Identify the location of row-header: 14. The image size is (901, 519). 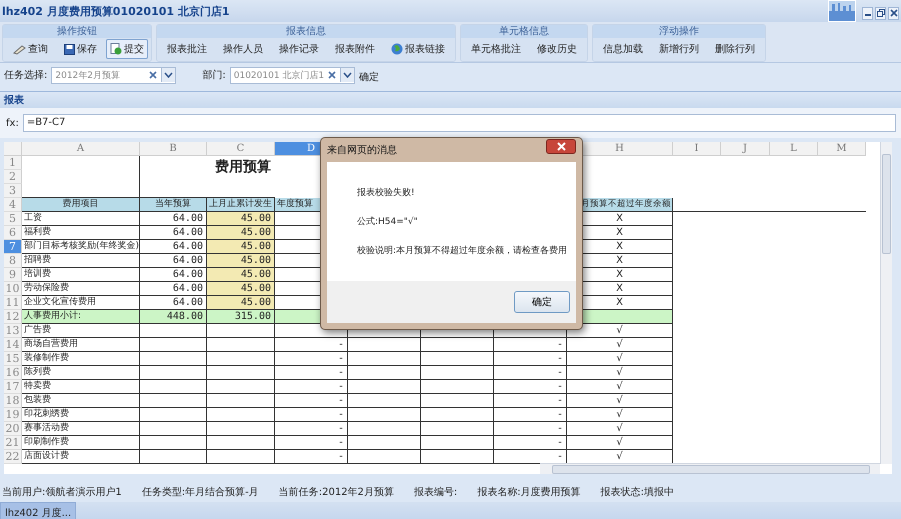
(13, 345).